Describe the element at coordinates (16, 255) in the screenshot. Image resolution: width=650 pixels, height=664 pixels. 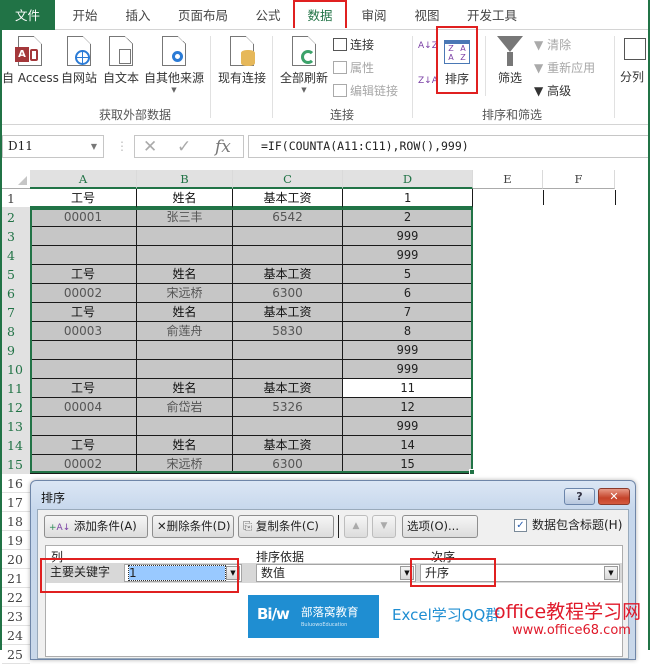
I see `row-header-4: 4` at that location.